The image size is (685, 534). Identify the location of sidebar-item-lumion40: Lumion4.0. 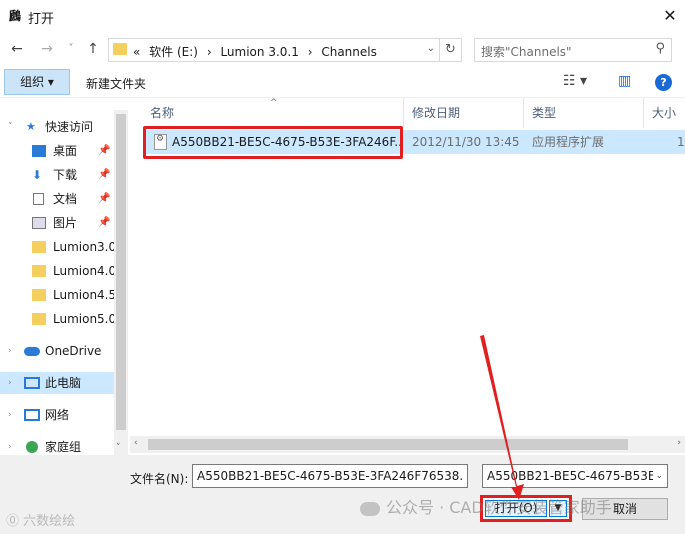
(58, 271).